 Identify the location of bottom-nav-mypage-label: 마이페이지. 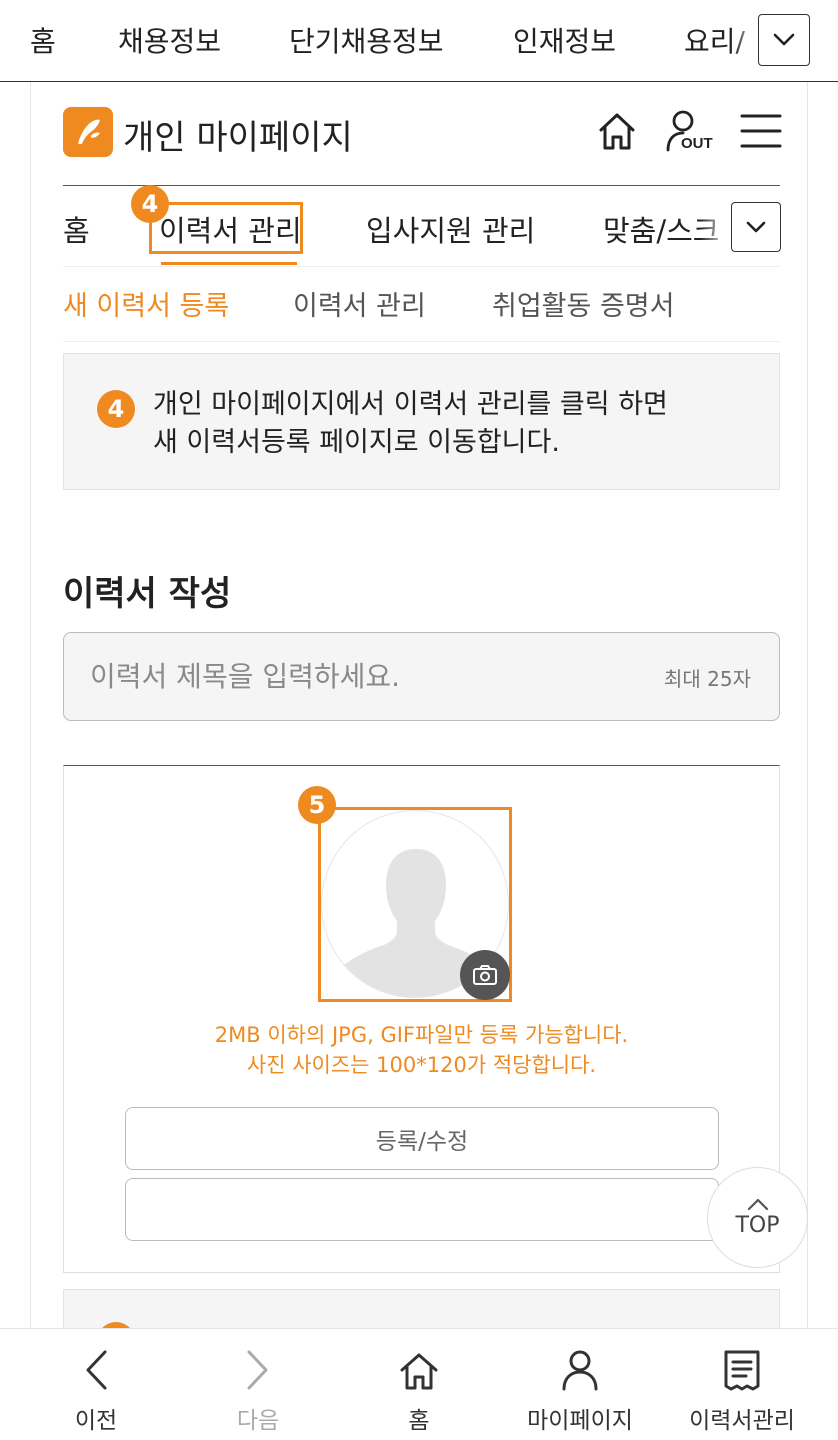
(580, 1421).